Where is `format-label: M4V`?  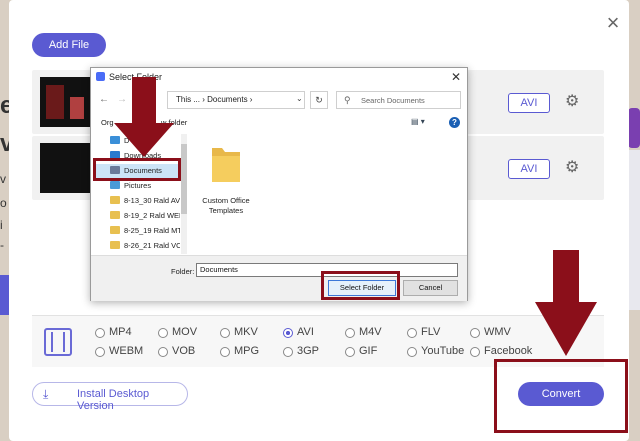
format-label: M4V is located at coordinates (370, 332).